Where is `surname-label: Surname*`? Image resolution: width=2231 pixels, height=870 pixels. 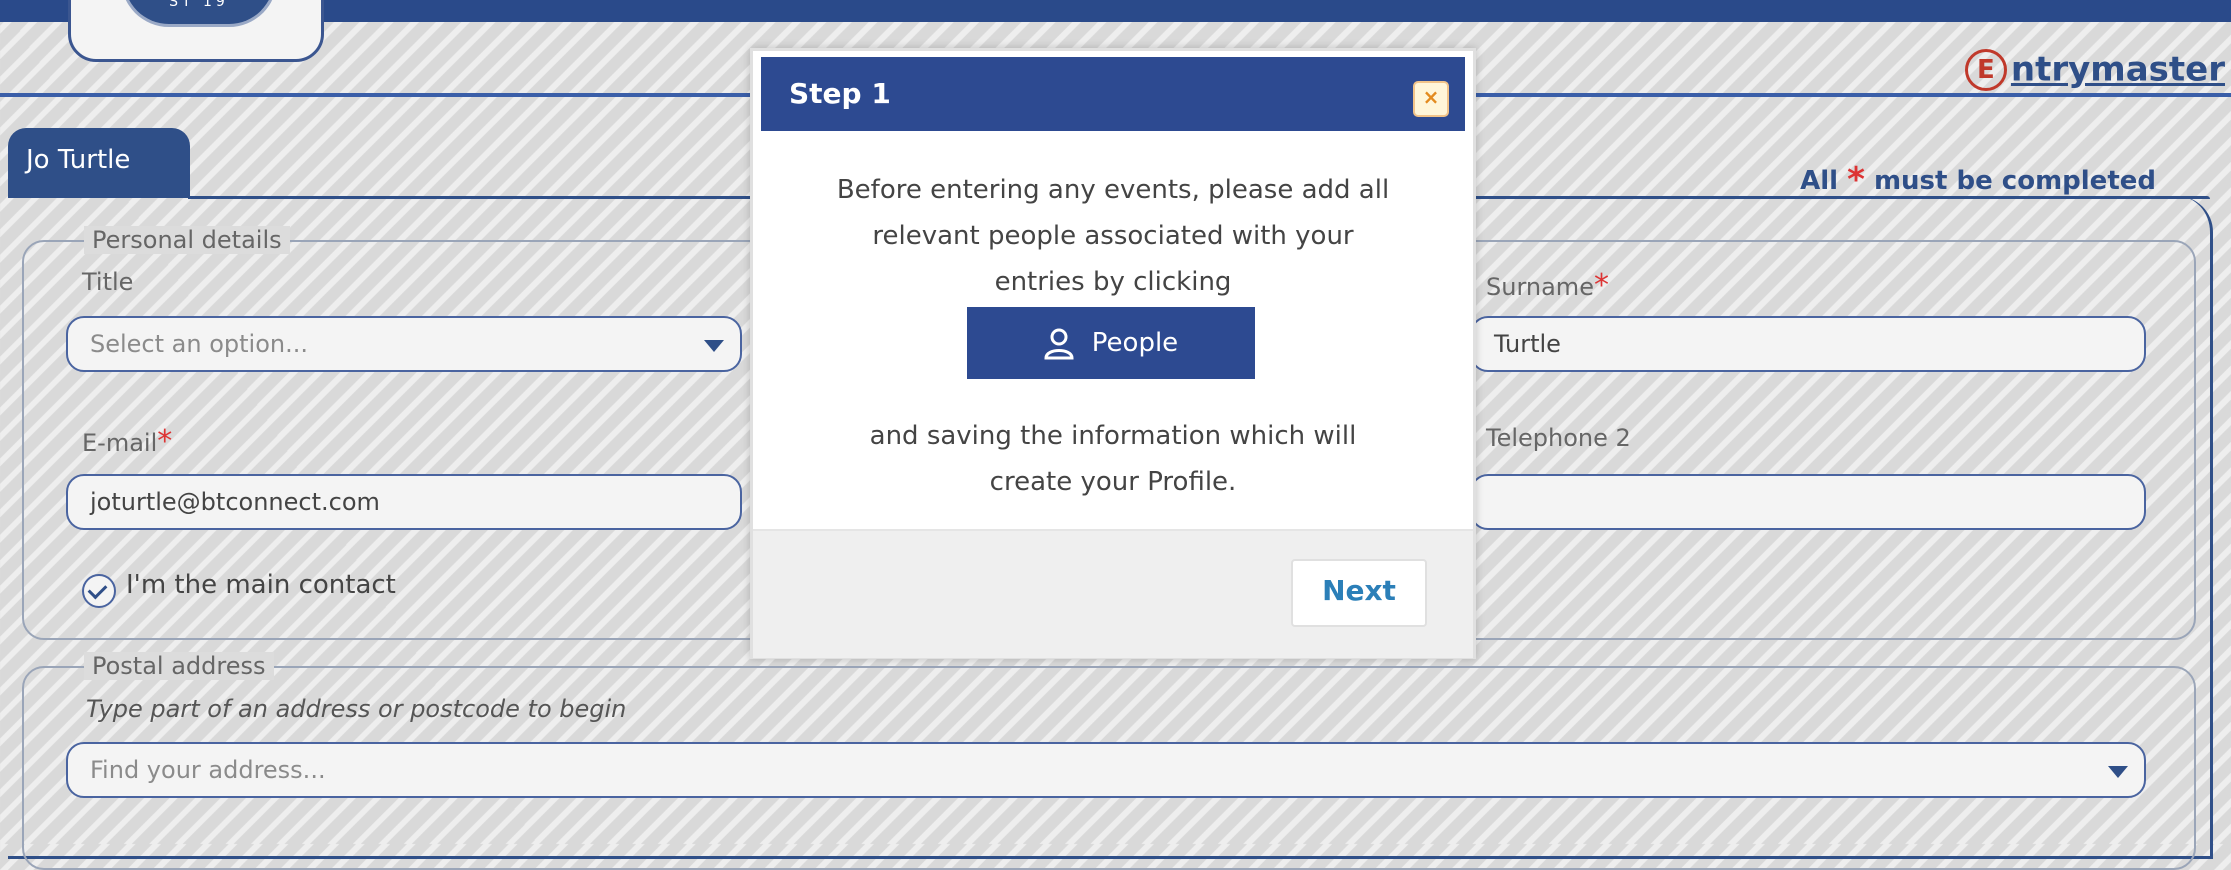 surname-label: Surname* is located at coordinates (1547, 285).